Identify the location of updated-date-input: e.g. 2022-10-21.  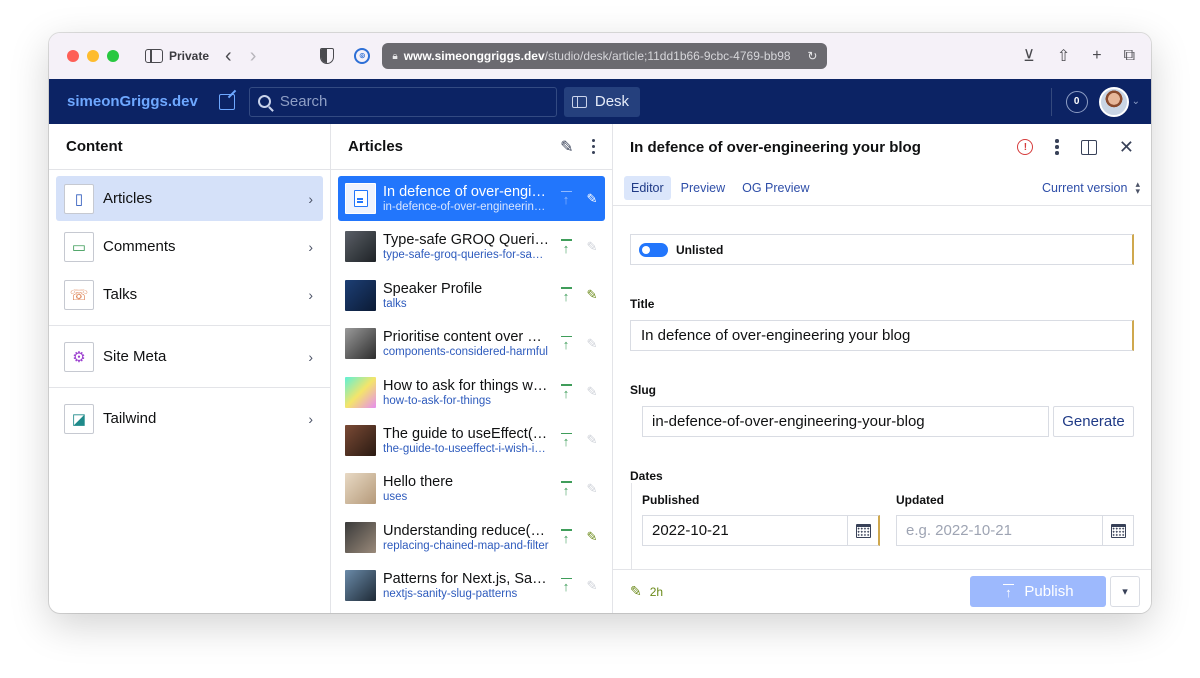
(1015, 530).